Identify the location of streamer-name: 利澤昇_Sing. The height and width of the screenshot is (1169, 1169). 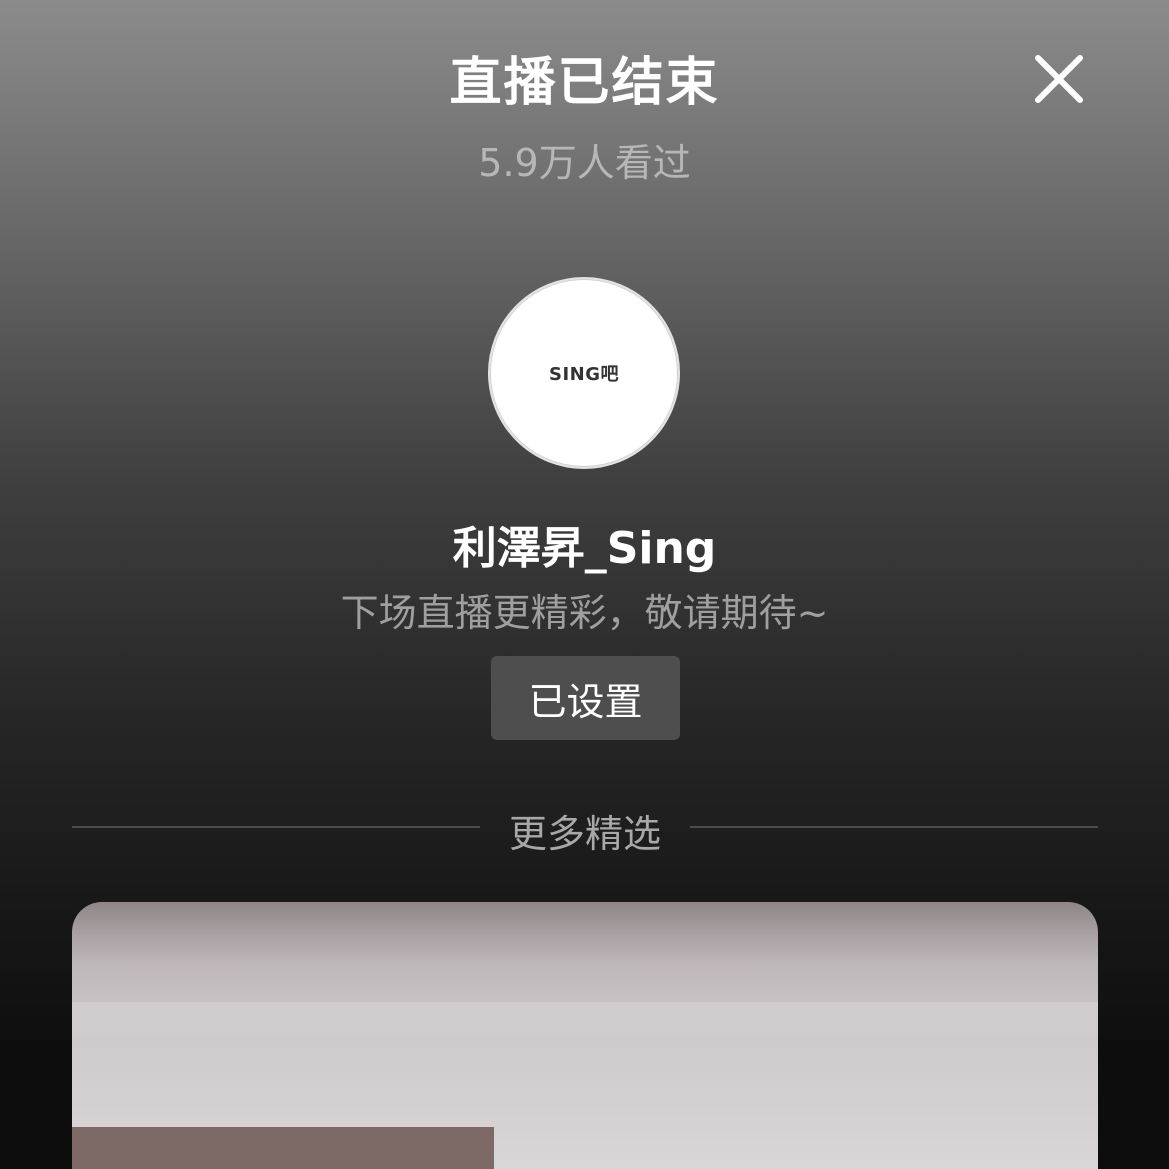
(584, 544).